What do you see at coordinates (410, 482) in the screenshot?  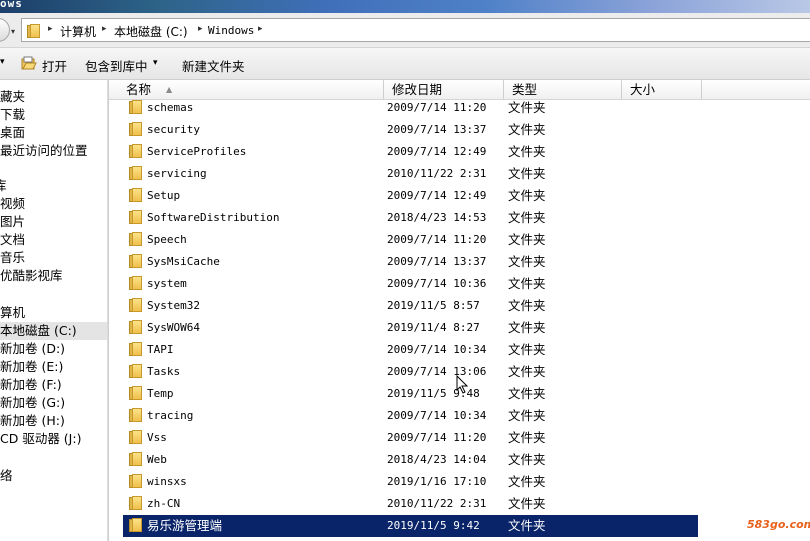 I see `file-row: winsxs 2019/1/16 17:10 文件夹` at bounding box center [410, 482].